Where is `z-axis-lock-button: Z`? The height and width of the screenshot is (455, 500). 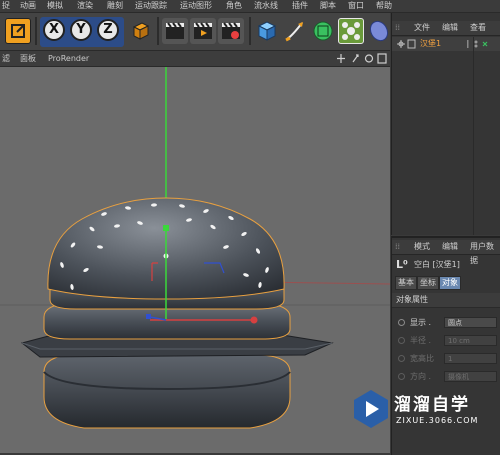
z-axis-lock-button: Z is located at coordinates (108, 30).